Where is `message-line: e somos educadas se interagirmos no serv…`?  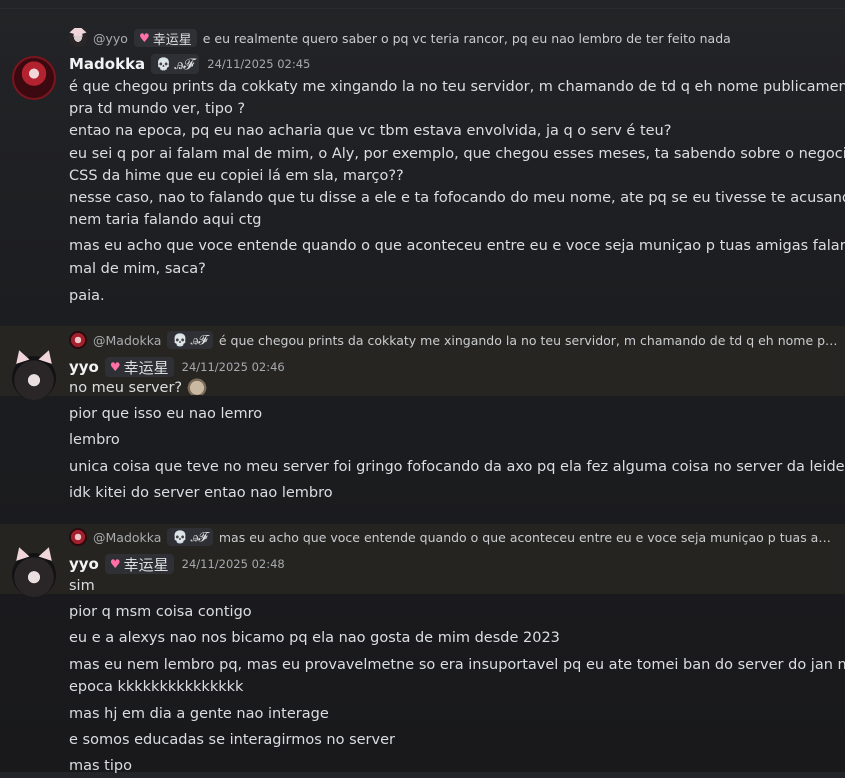 message-line: e somos educadas se interagirmos no serv… is located at coordinates (232, 740).